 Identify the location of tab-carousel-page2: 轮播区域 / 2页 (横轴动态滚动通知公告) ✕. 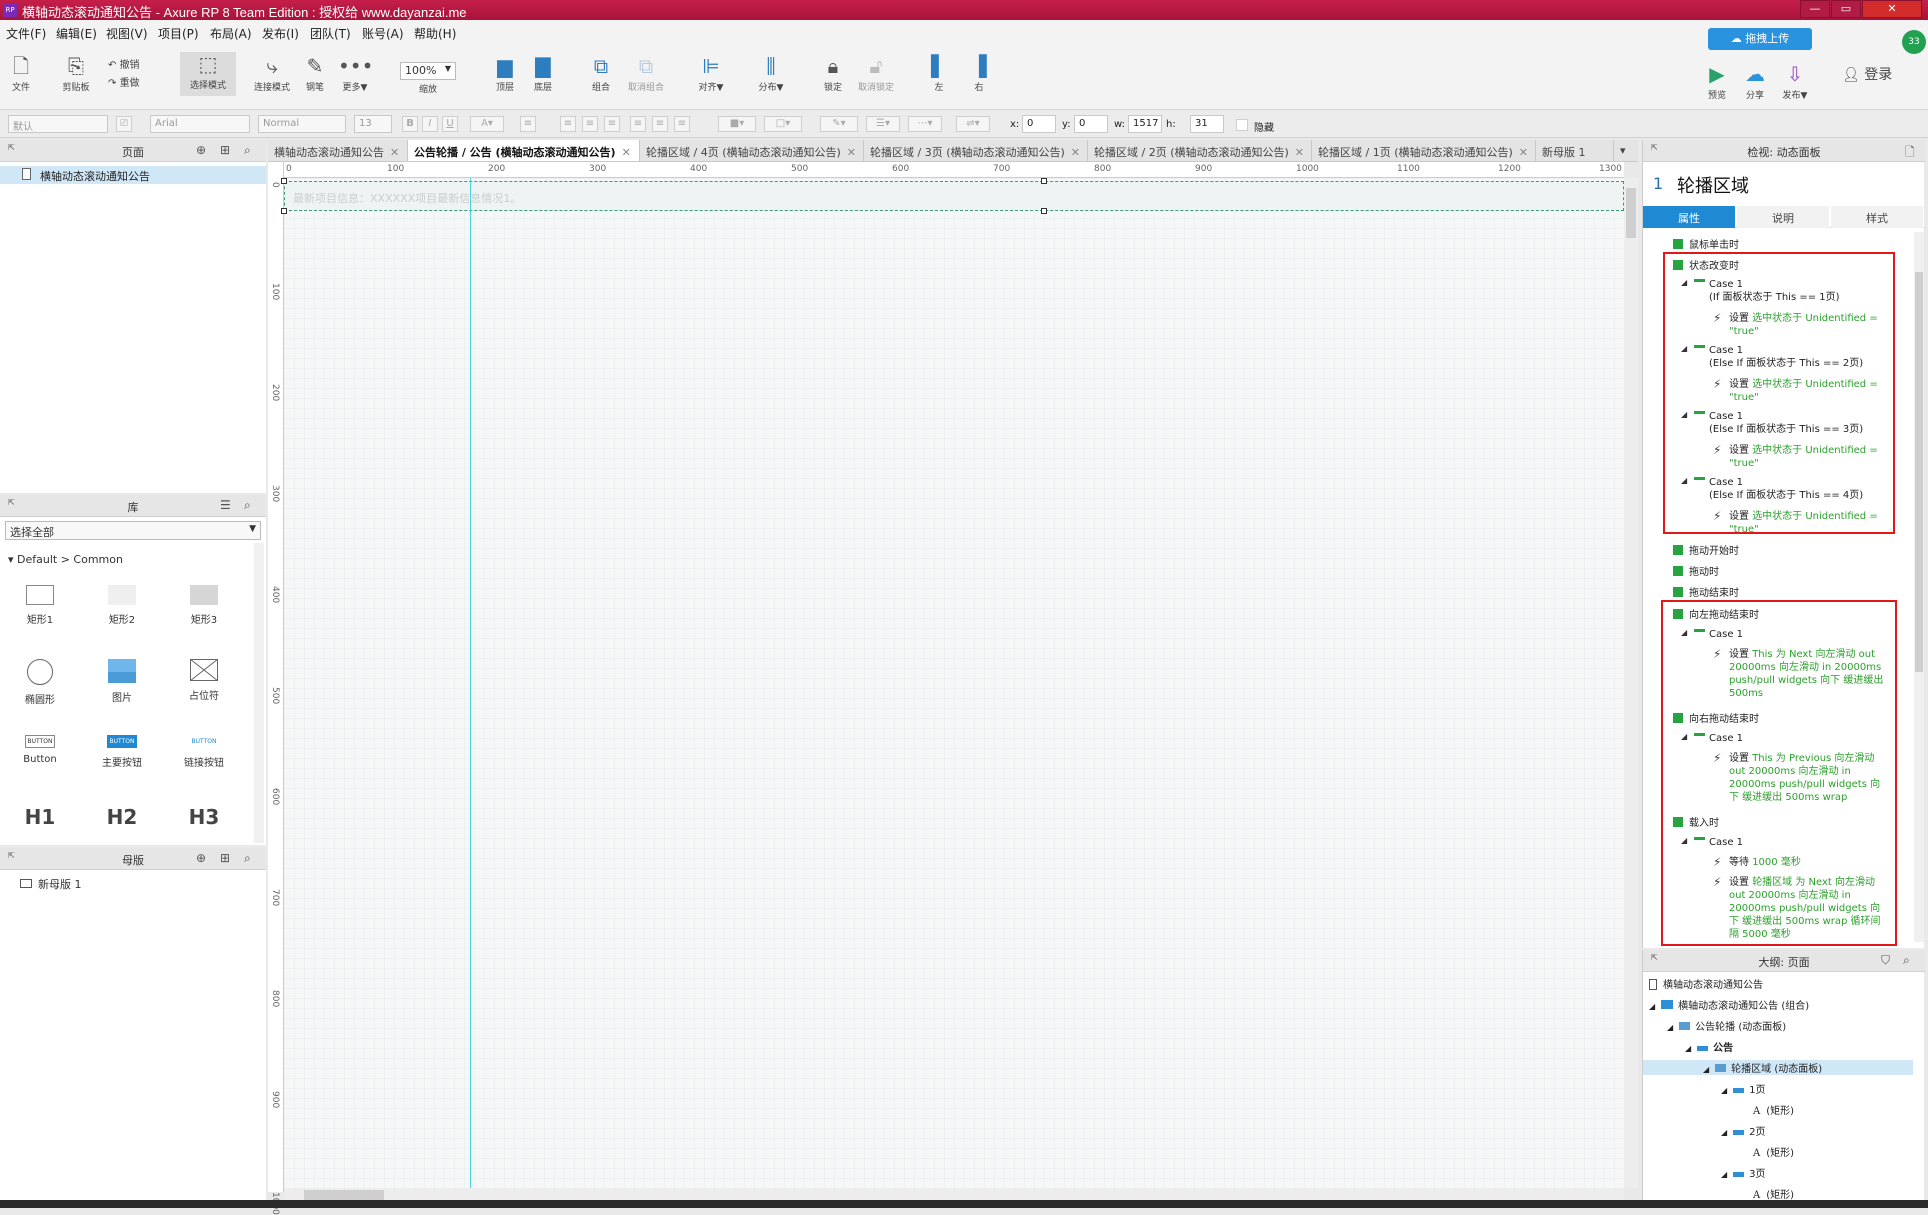
(1200, 150).